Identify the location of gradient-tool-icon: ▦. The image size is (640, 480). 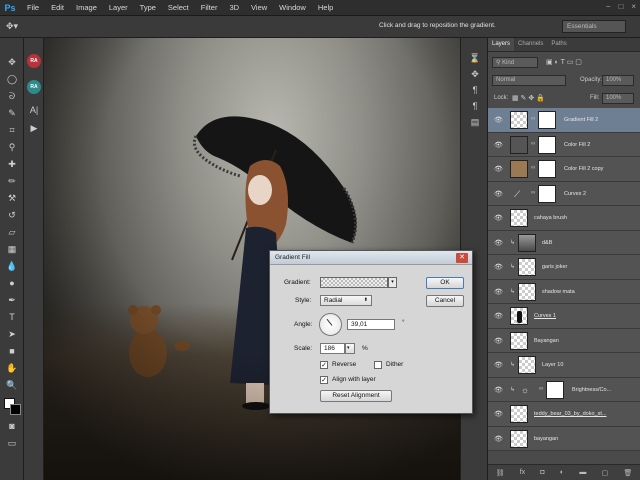
(12, 249).